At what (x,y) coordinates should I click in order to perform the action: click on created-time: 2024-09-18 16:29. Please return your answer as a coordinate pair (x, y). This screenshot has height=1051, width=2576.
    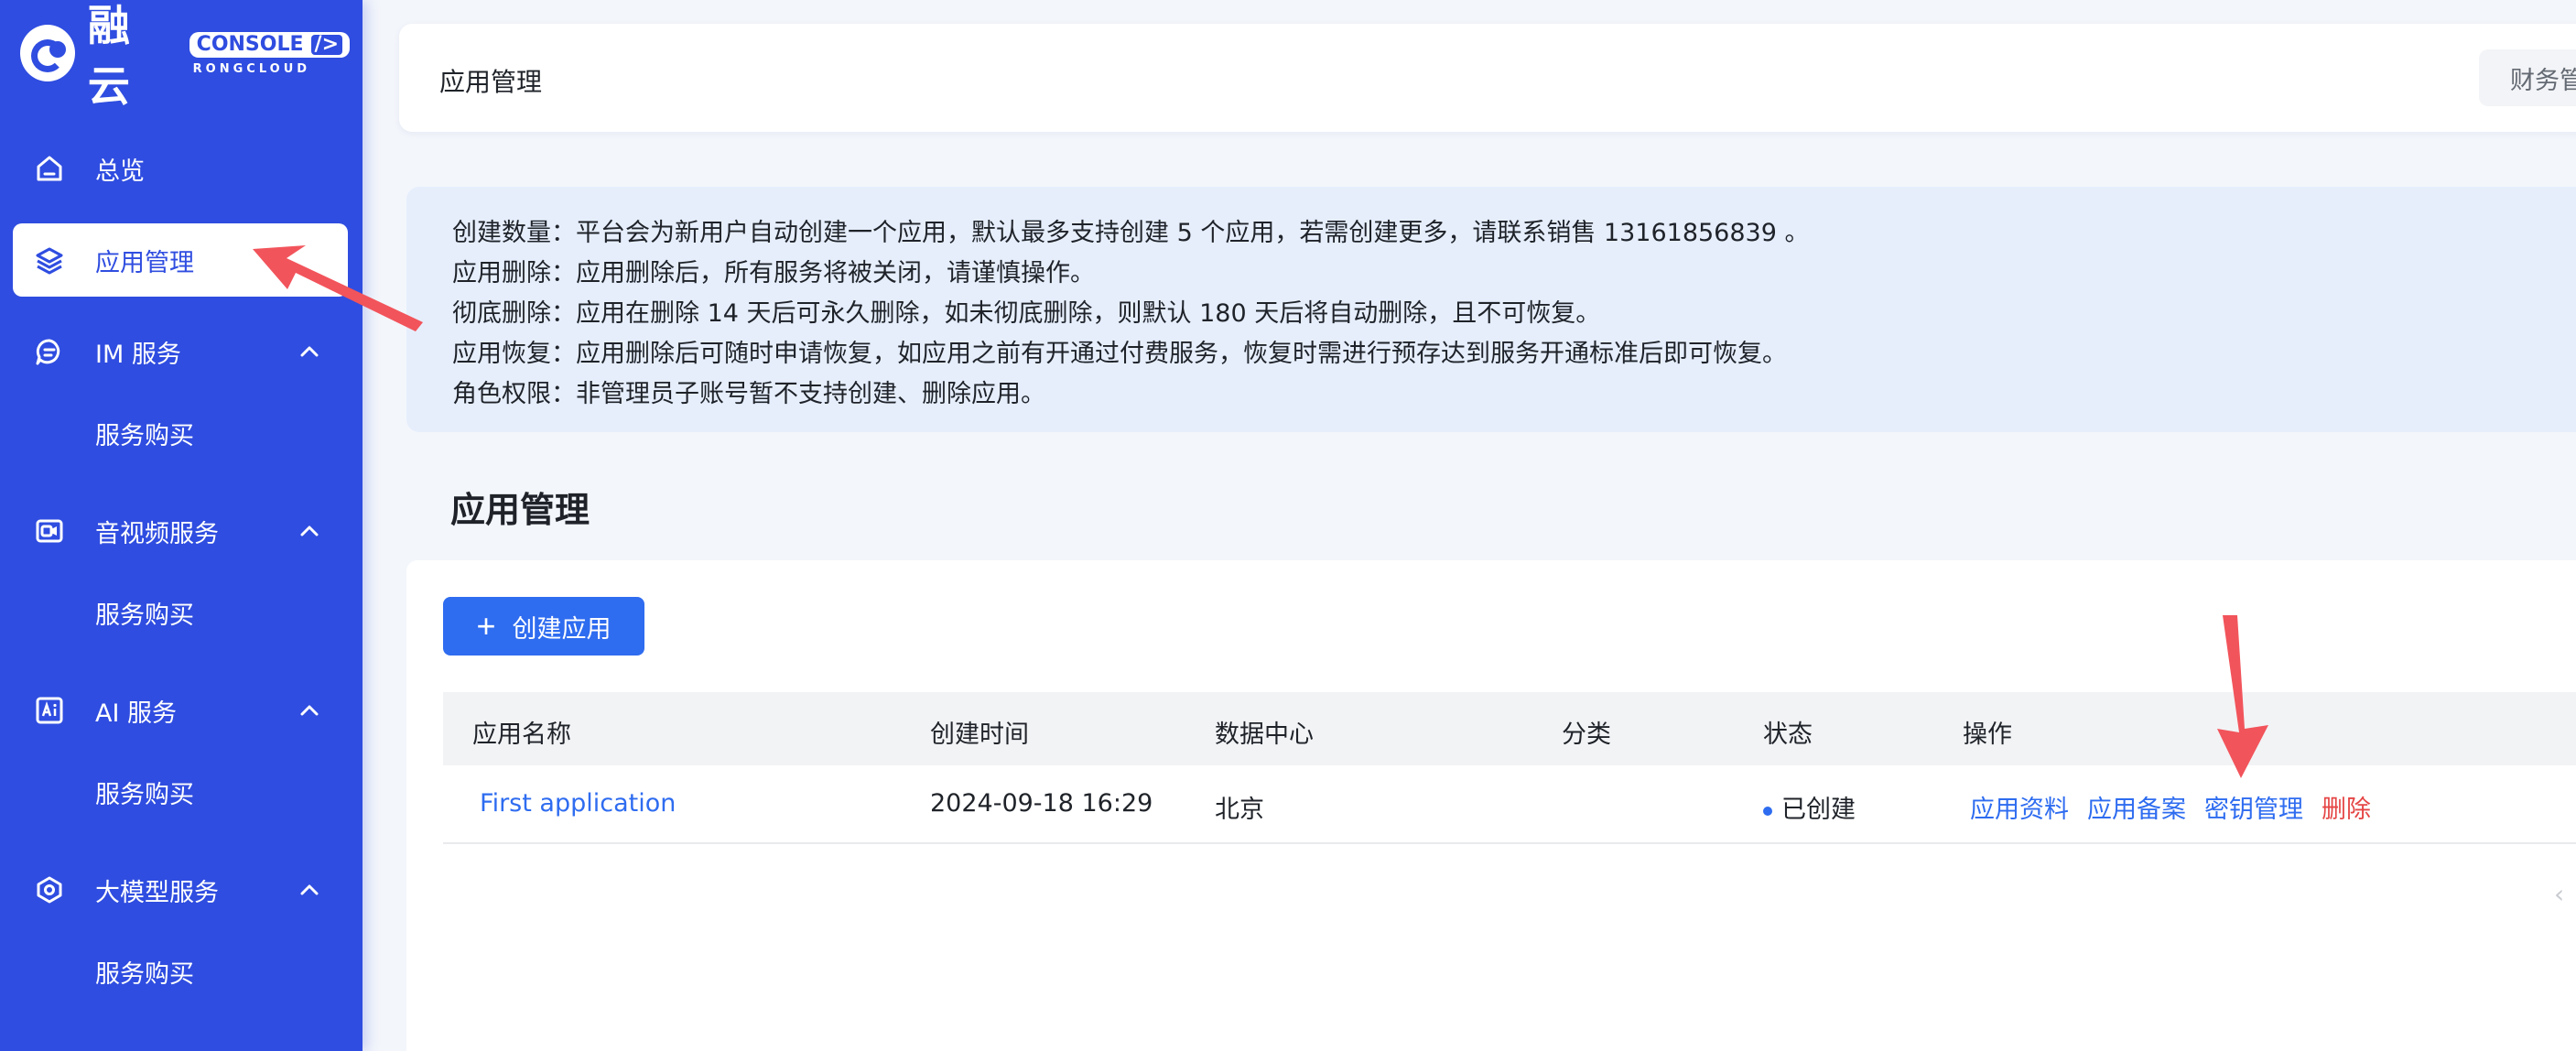
    Looking at the image, I should click on (1042, 803).